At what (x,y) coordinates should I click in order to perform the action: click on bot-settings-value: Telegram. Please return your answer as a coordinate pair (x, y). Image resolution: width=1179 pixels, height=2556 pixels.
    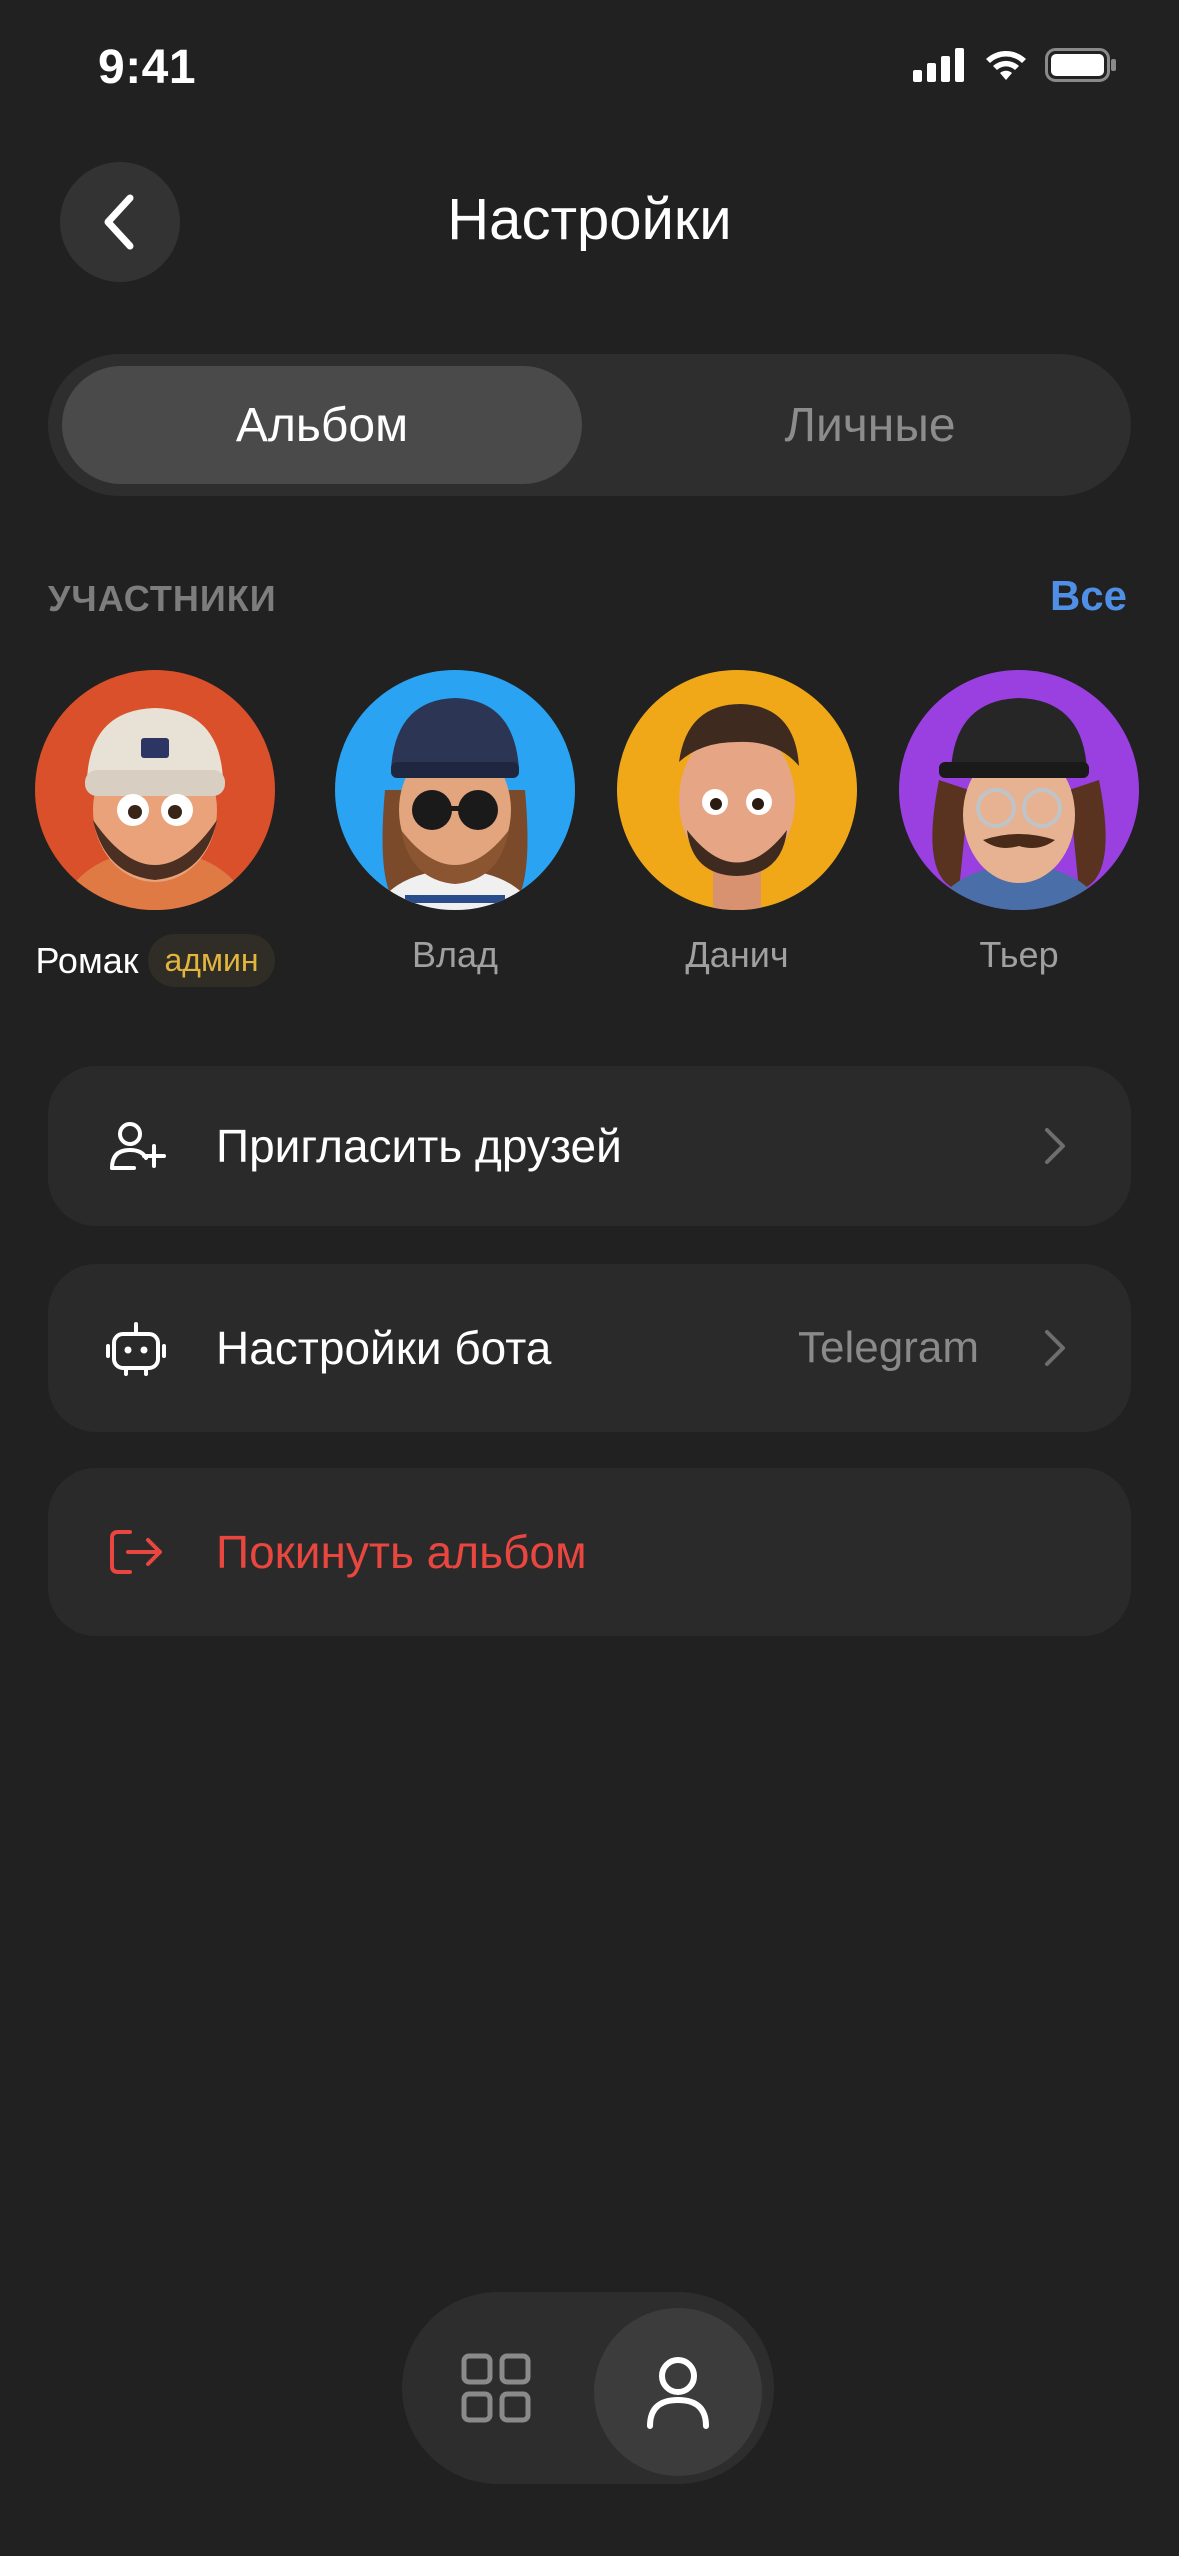
    Looking at the image, I should click on (888, 1347).